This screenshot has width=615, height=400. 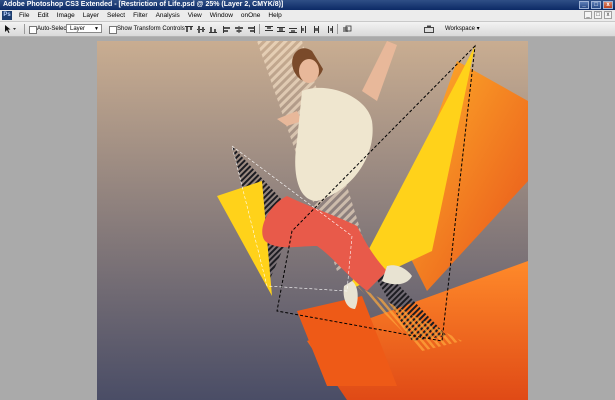 What do you see at coordinates (168, 15) in the screenshot?
I see `menu-analysis: Analysis` at bounding box center [168, 15].